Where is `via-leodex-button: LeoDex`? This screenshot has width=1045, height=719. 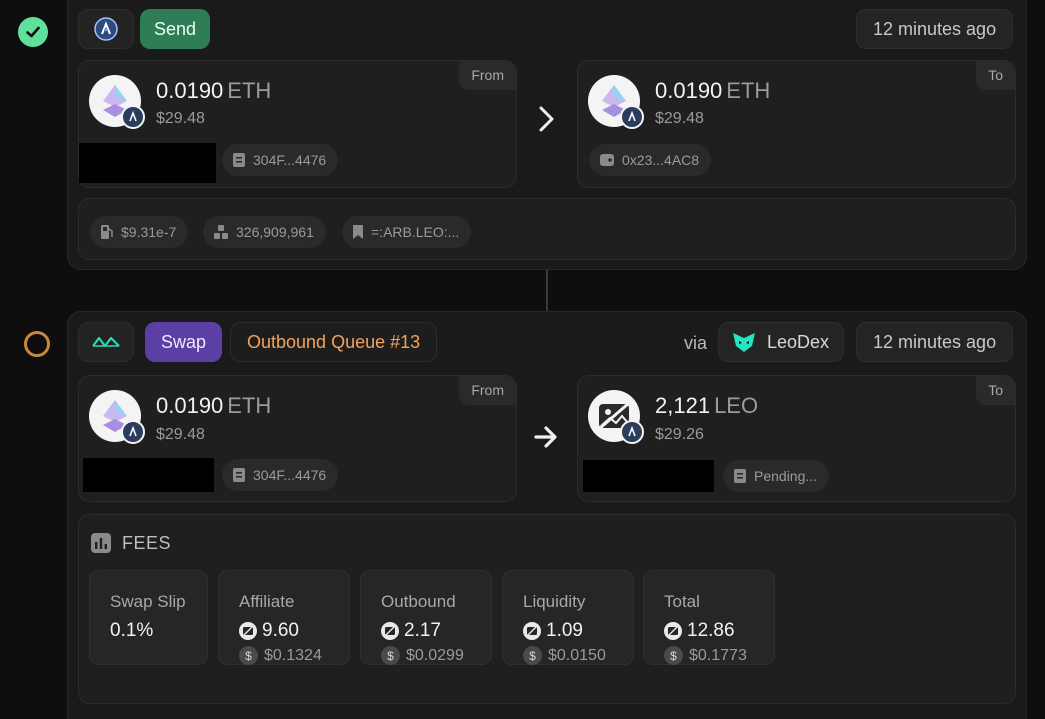
via-leodex-button: LeoDex is located at coordinates (781, 342).